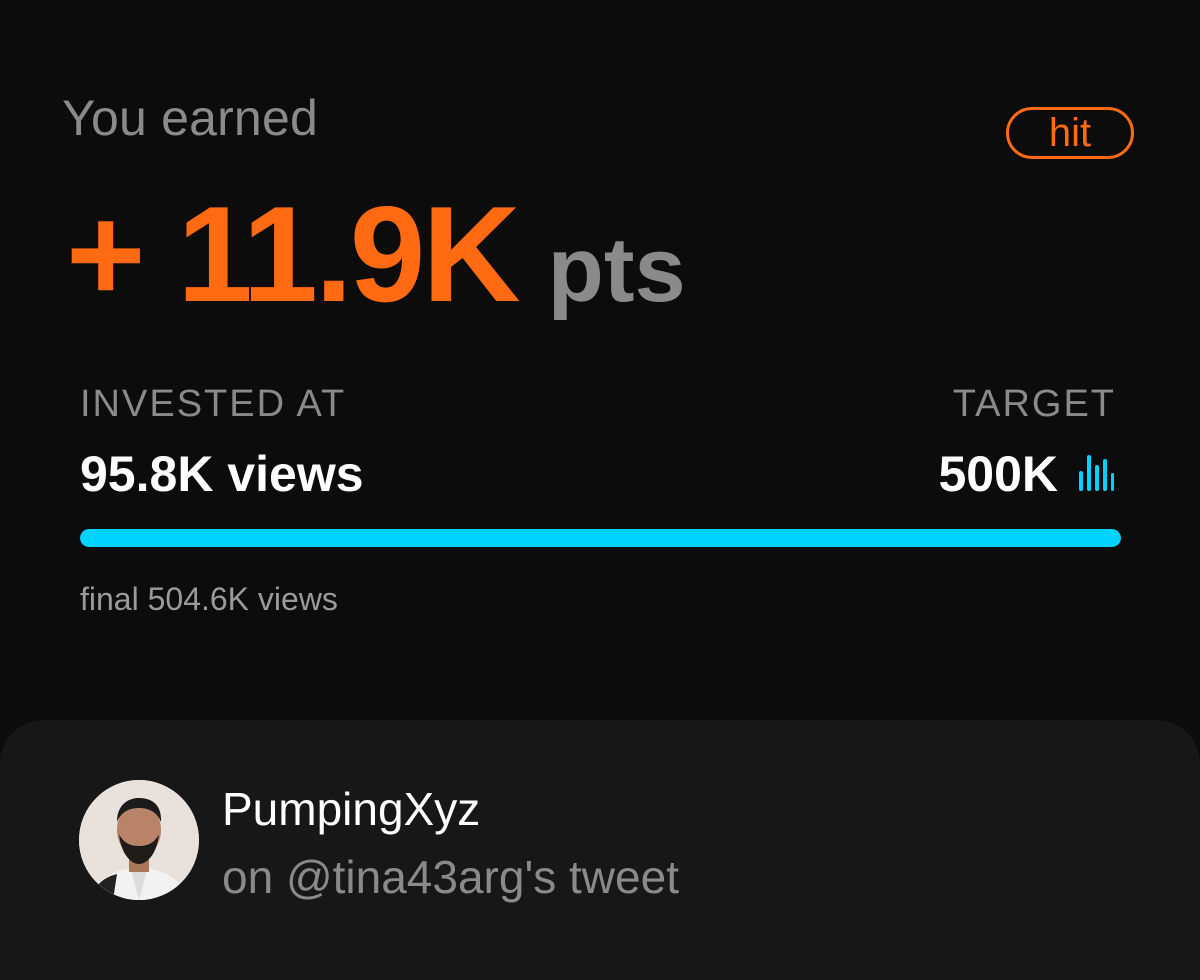  I want to click on progress-fill, so click(600, 538).